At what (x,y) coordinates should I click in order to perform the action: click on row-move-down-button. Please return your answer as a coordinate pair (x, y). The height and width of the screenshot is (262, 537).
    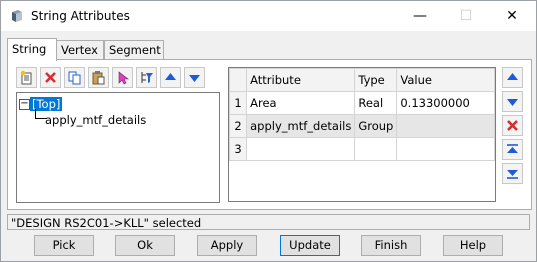
    Looking at the image, I should click on (512, 101).